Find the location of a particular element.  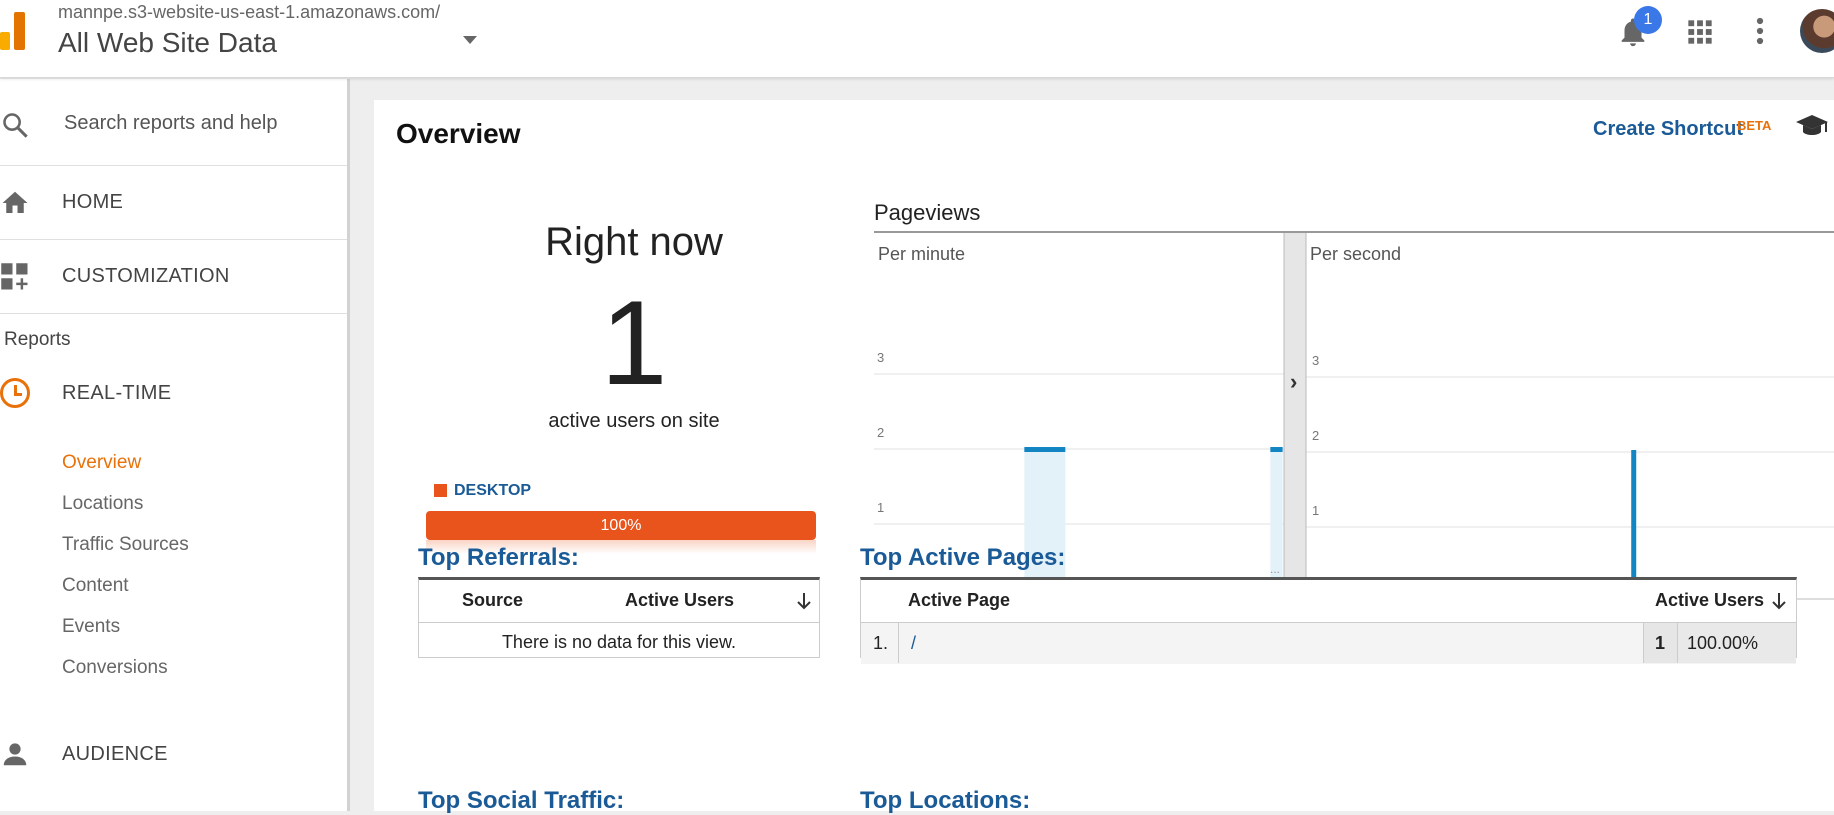

sidebar-item-customization: CUSTOMIZATION is located at coordinates (173, 277).